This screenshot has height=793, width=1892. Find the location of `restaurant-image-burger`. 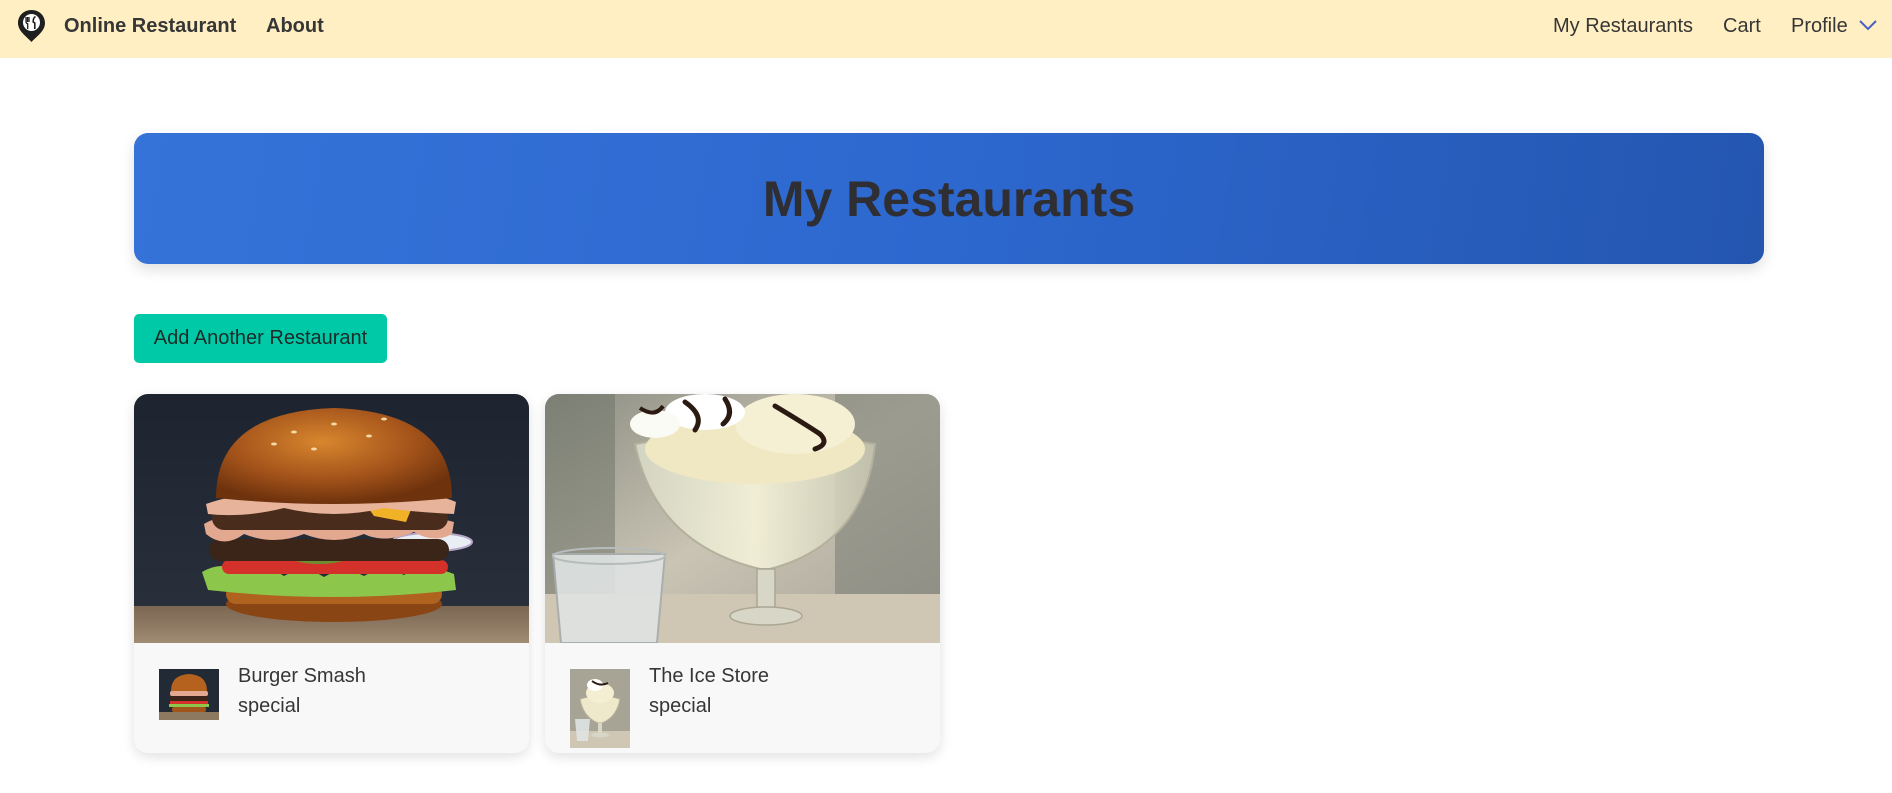

restaurant-image-burger is located at coordinates (331, 518).